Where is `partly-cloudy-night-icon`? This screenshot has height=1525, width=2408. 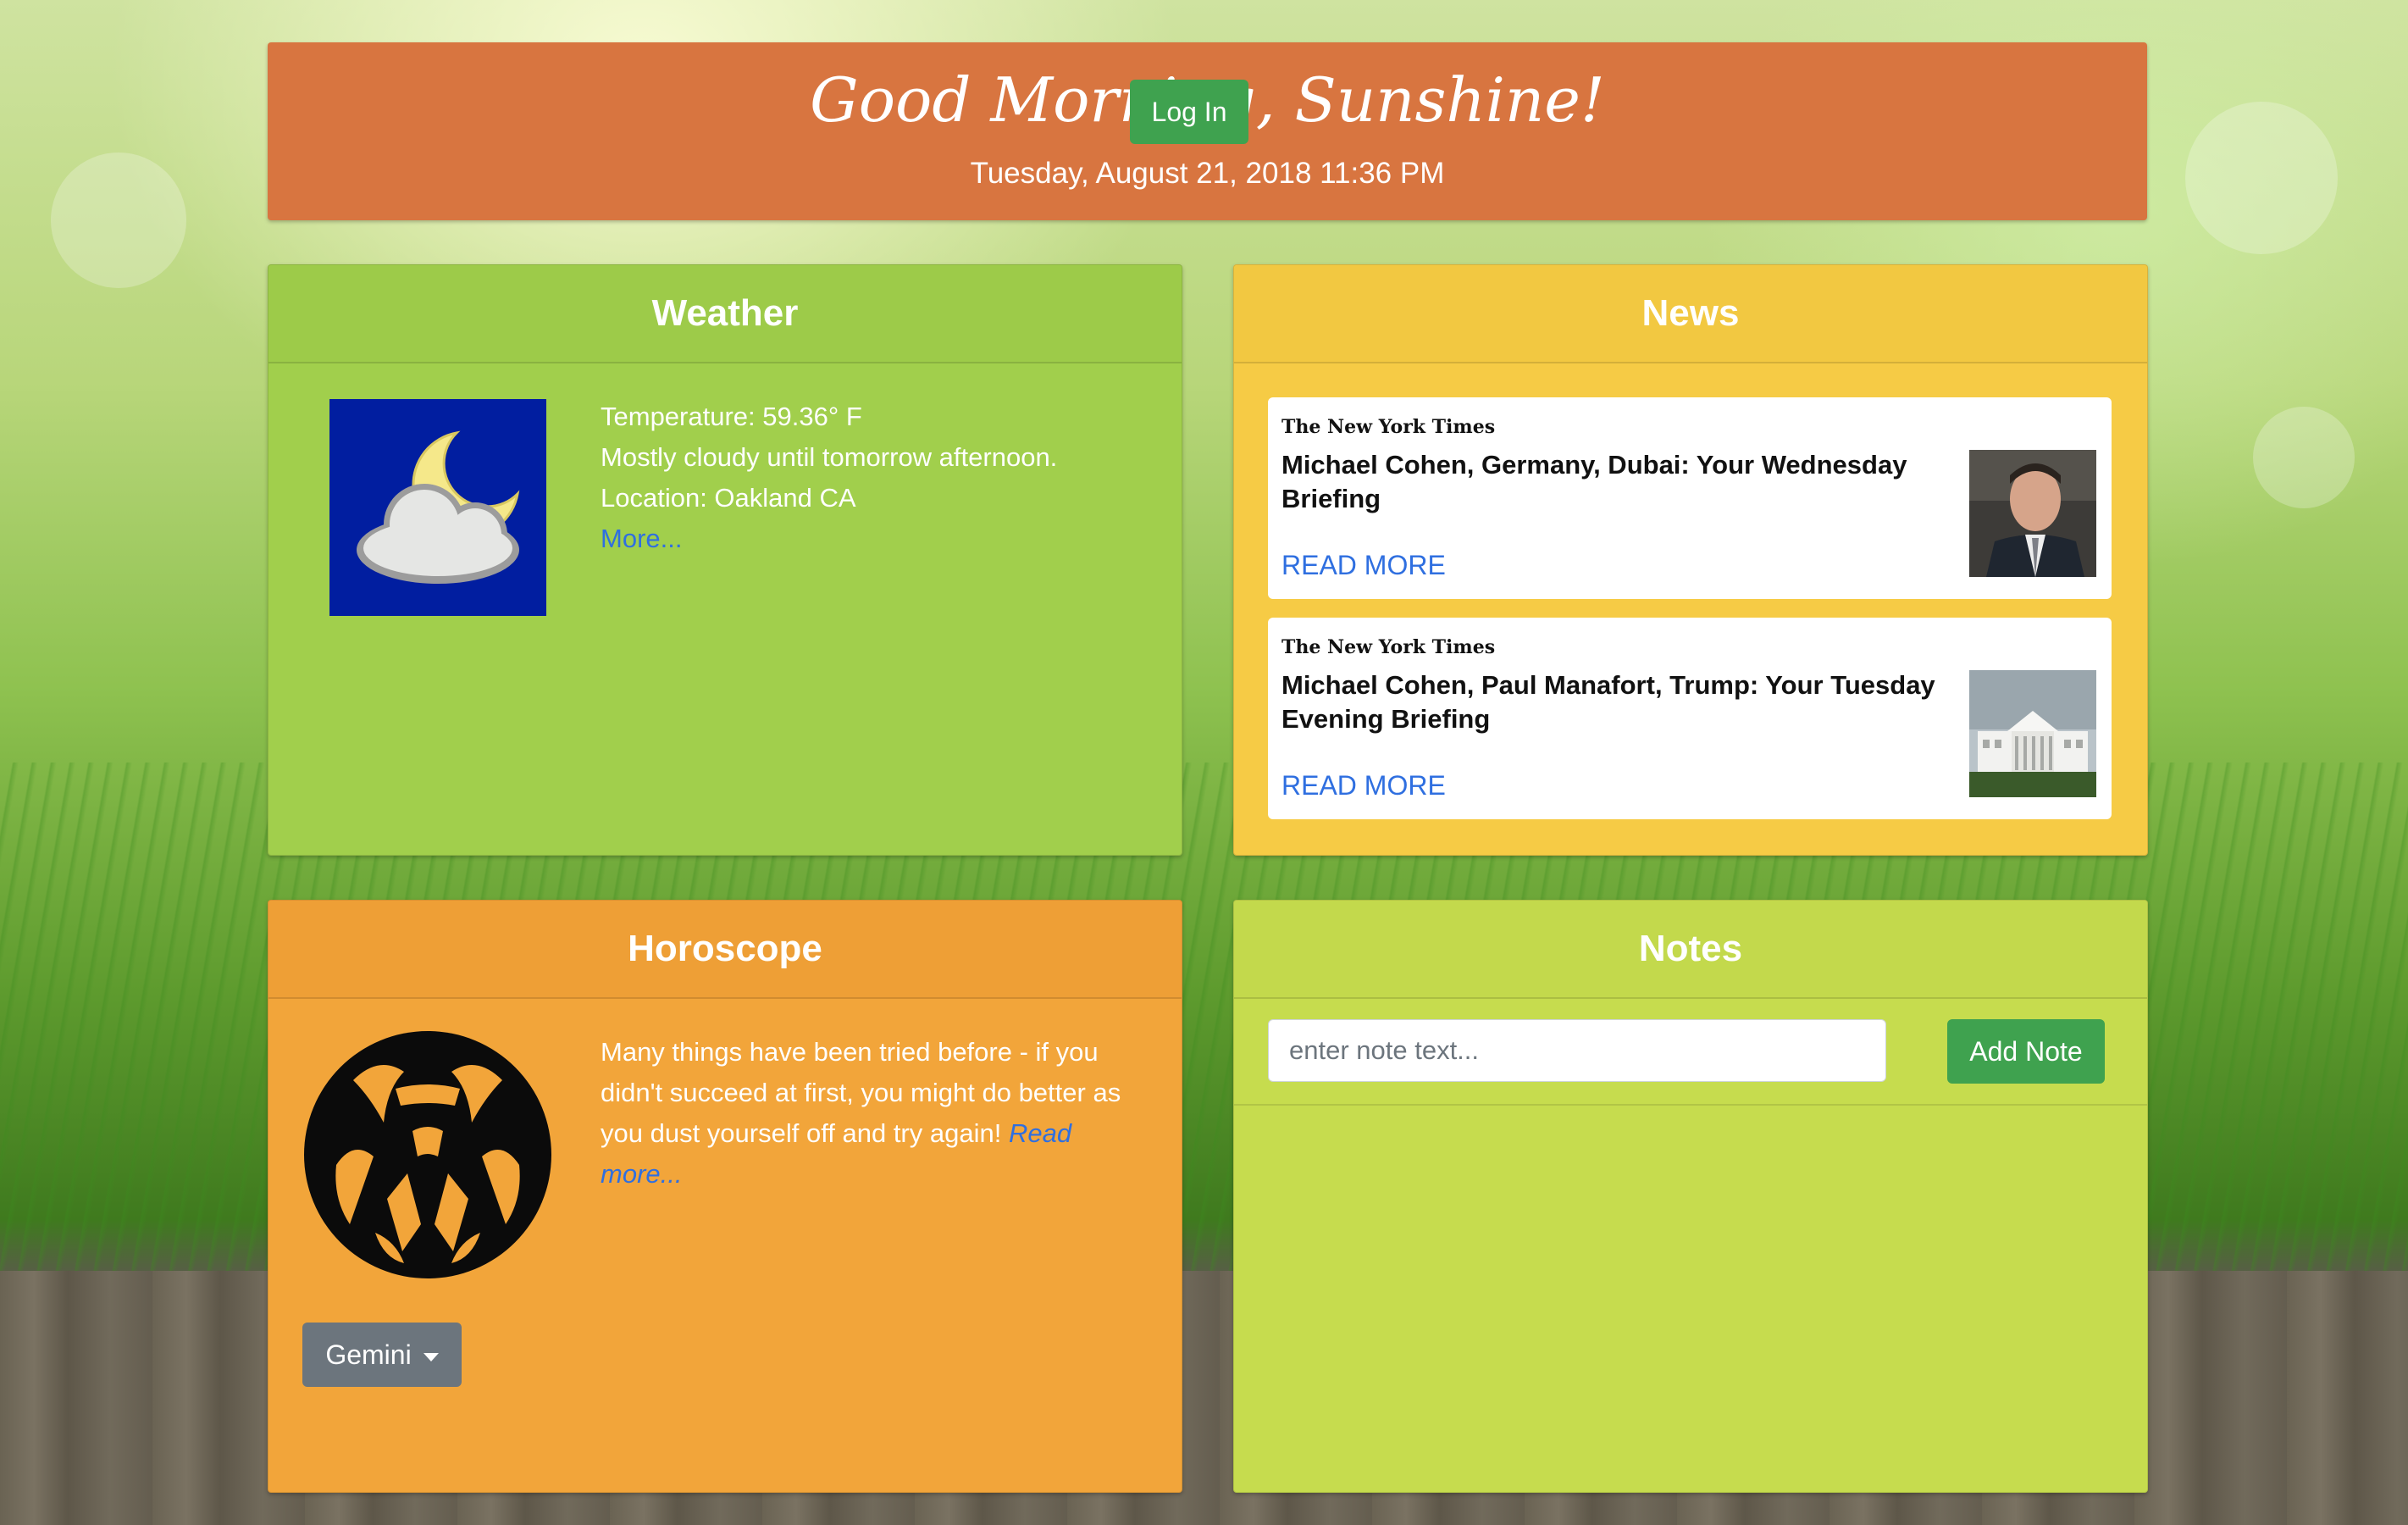
partly-cloudy-night-icon is located at coordinates (437, 507).